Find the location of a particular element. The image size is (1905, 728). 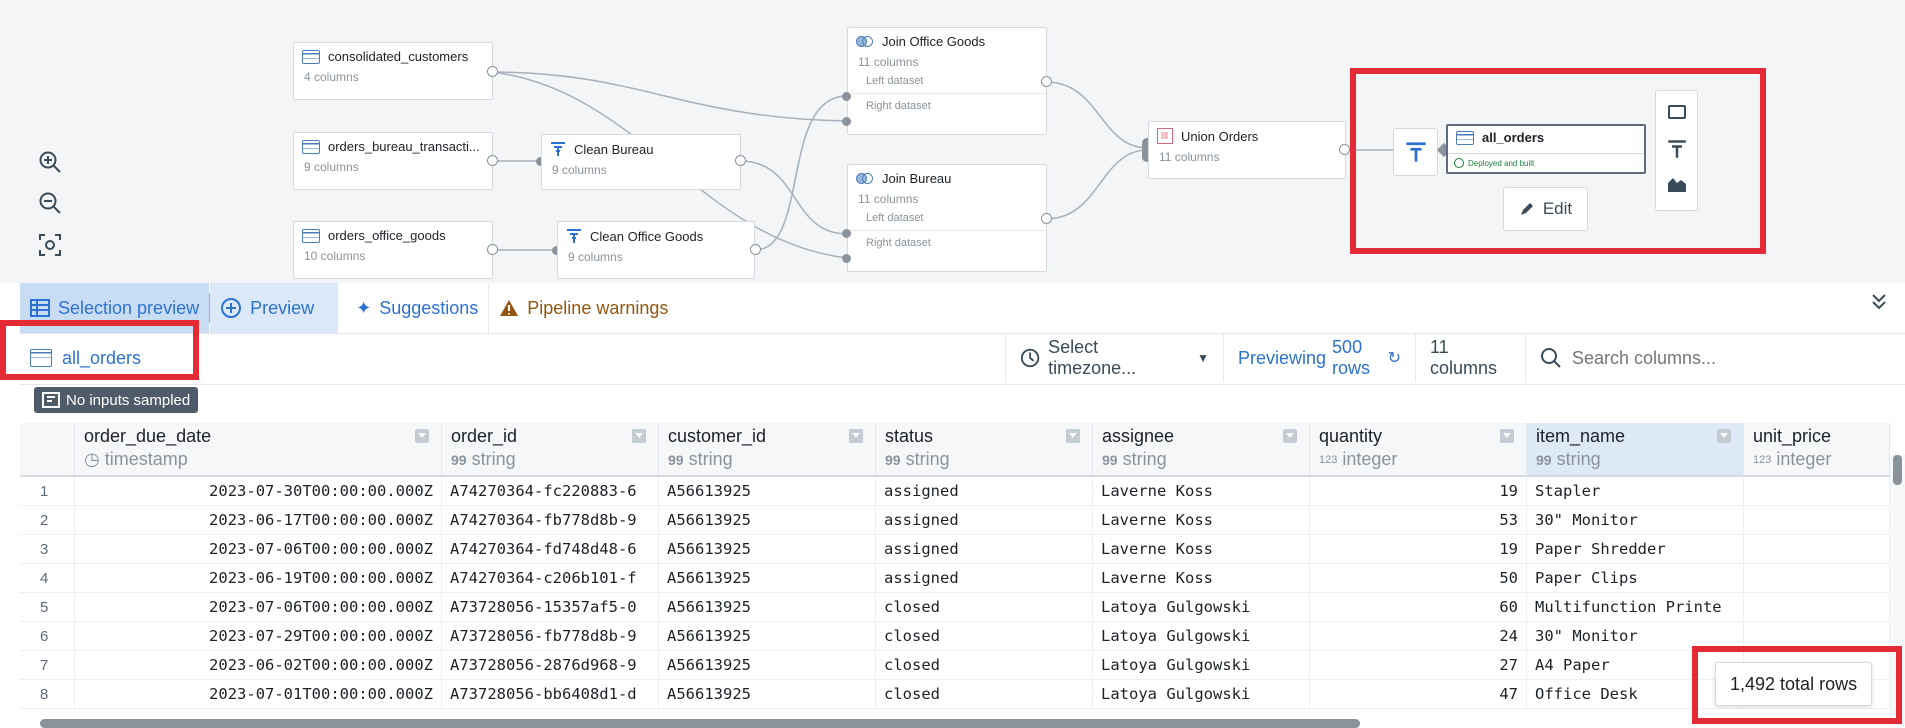

left-input-port is located at coordinates (846, 233).